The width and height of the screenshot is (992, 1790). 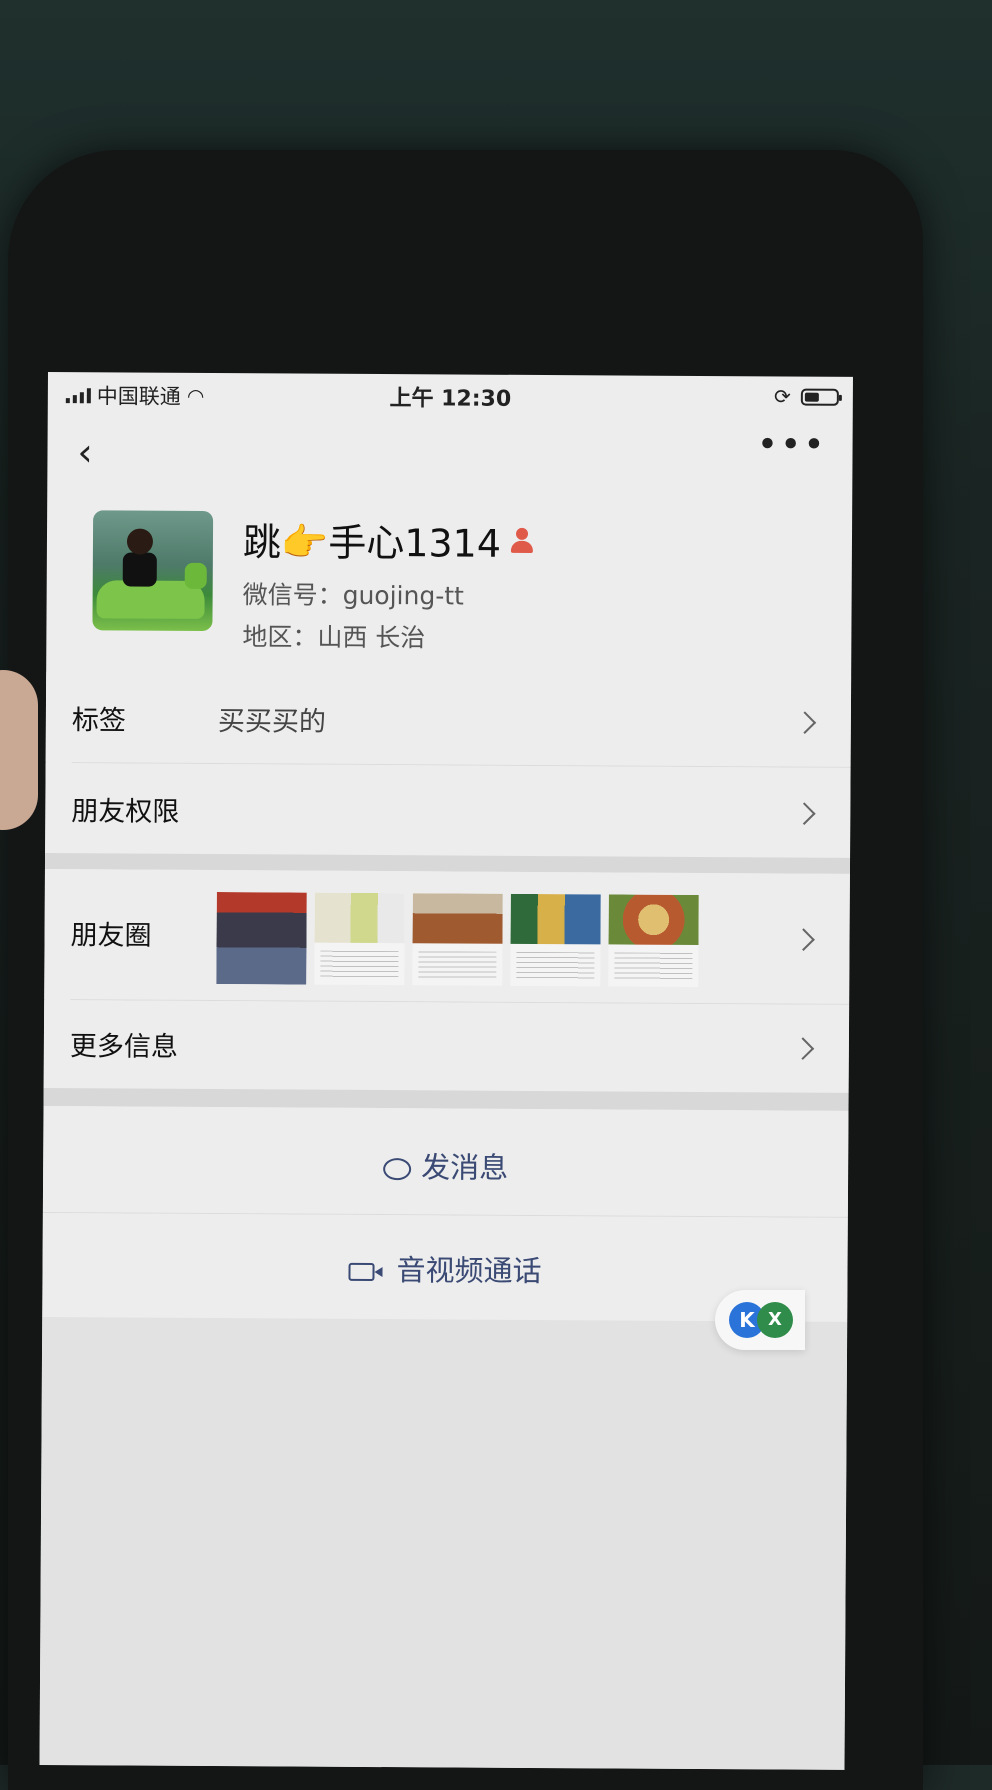 I want to click on more-button: •••, so click(x=792, y=444).